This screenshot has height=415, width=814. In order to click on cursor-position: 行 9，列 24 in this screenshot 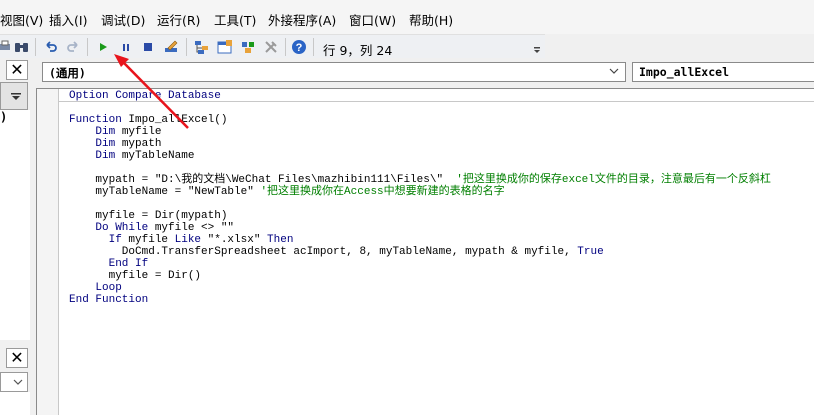, I will do `click(358, 50)`.